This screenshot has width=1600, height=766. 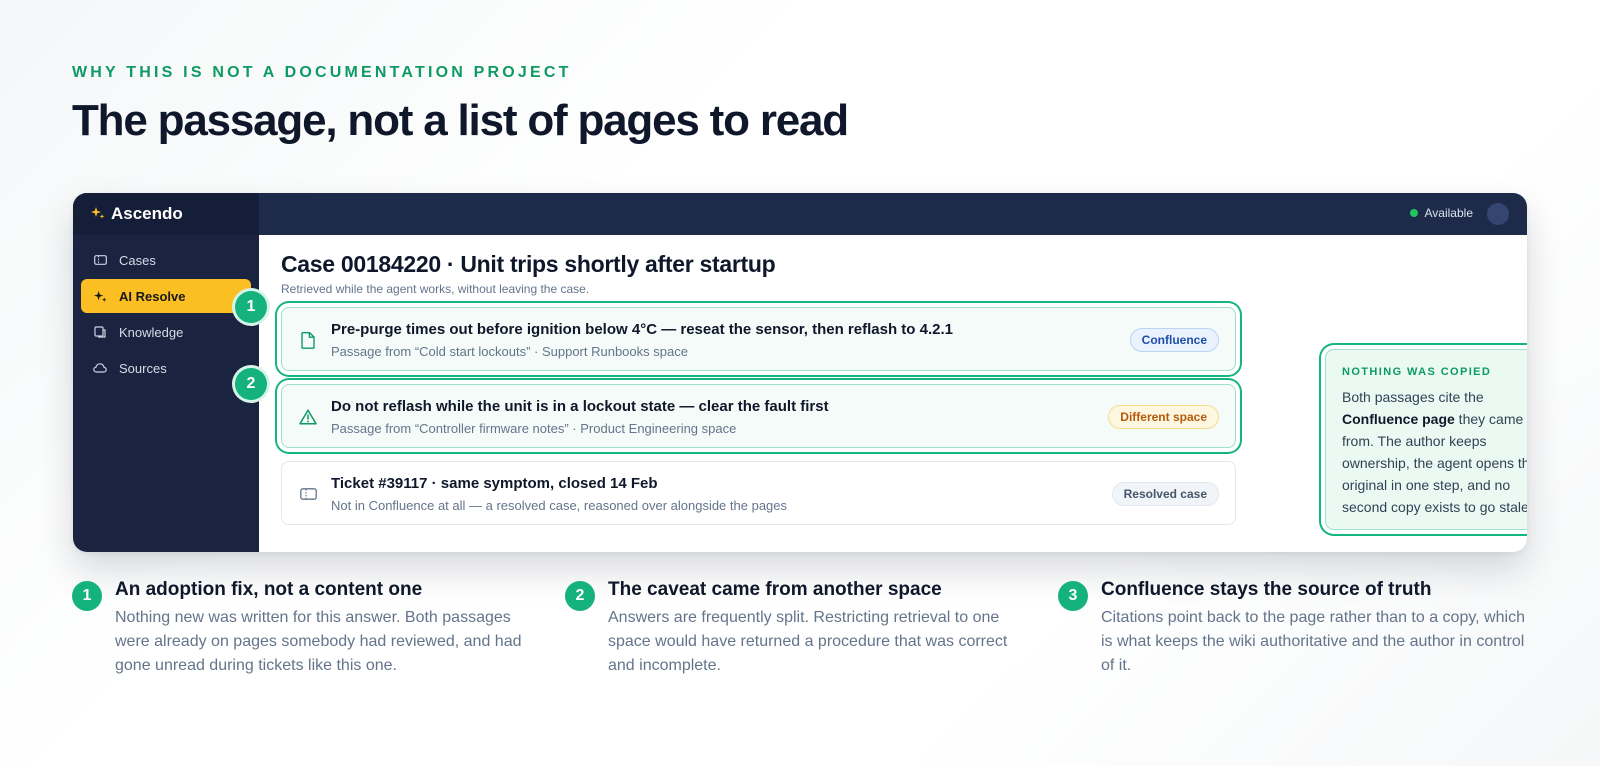 What do you see at coordinates (1498, 214) in the screenshot?
I see `avatar` at bounding box center [1498, 214].